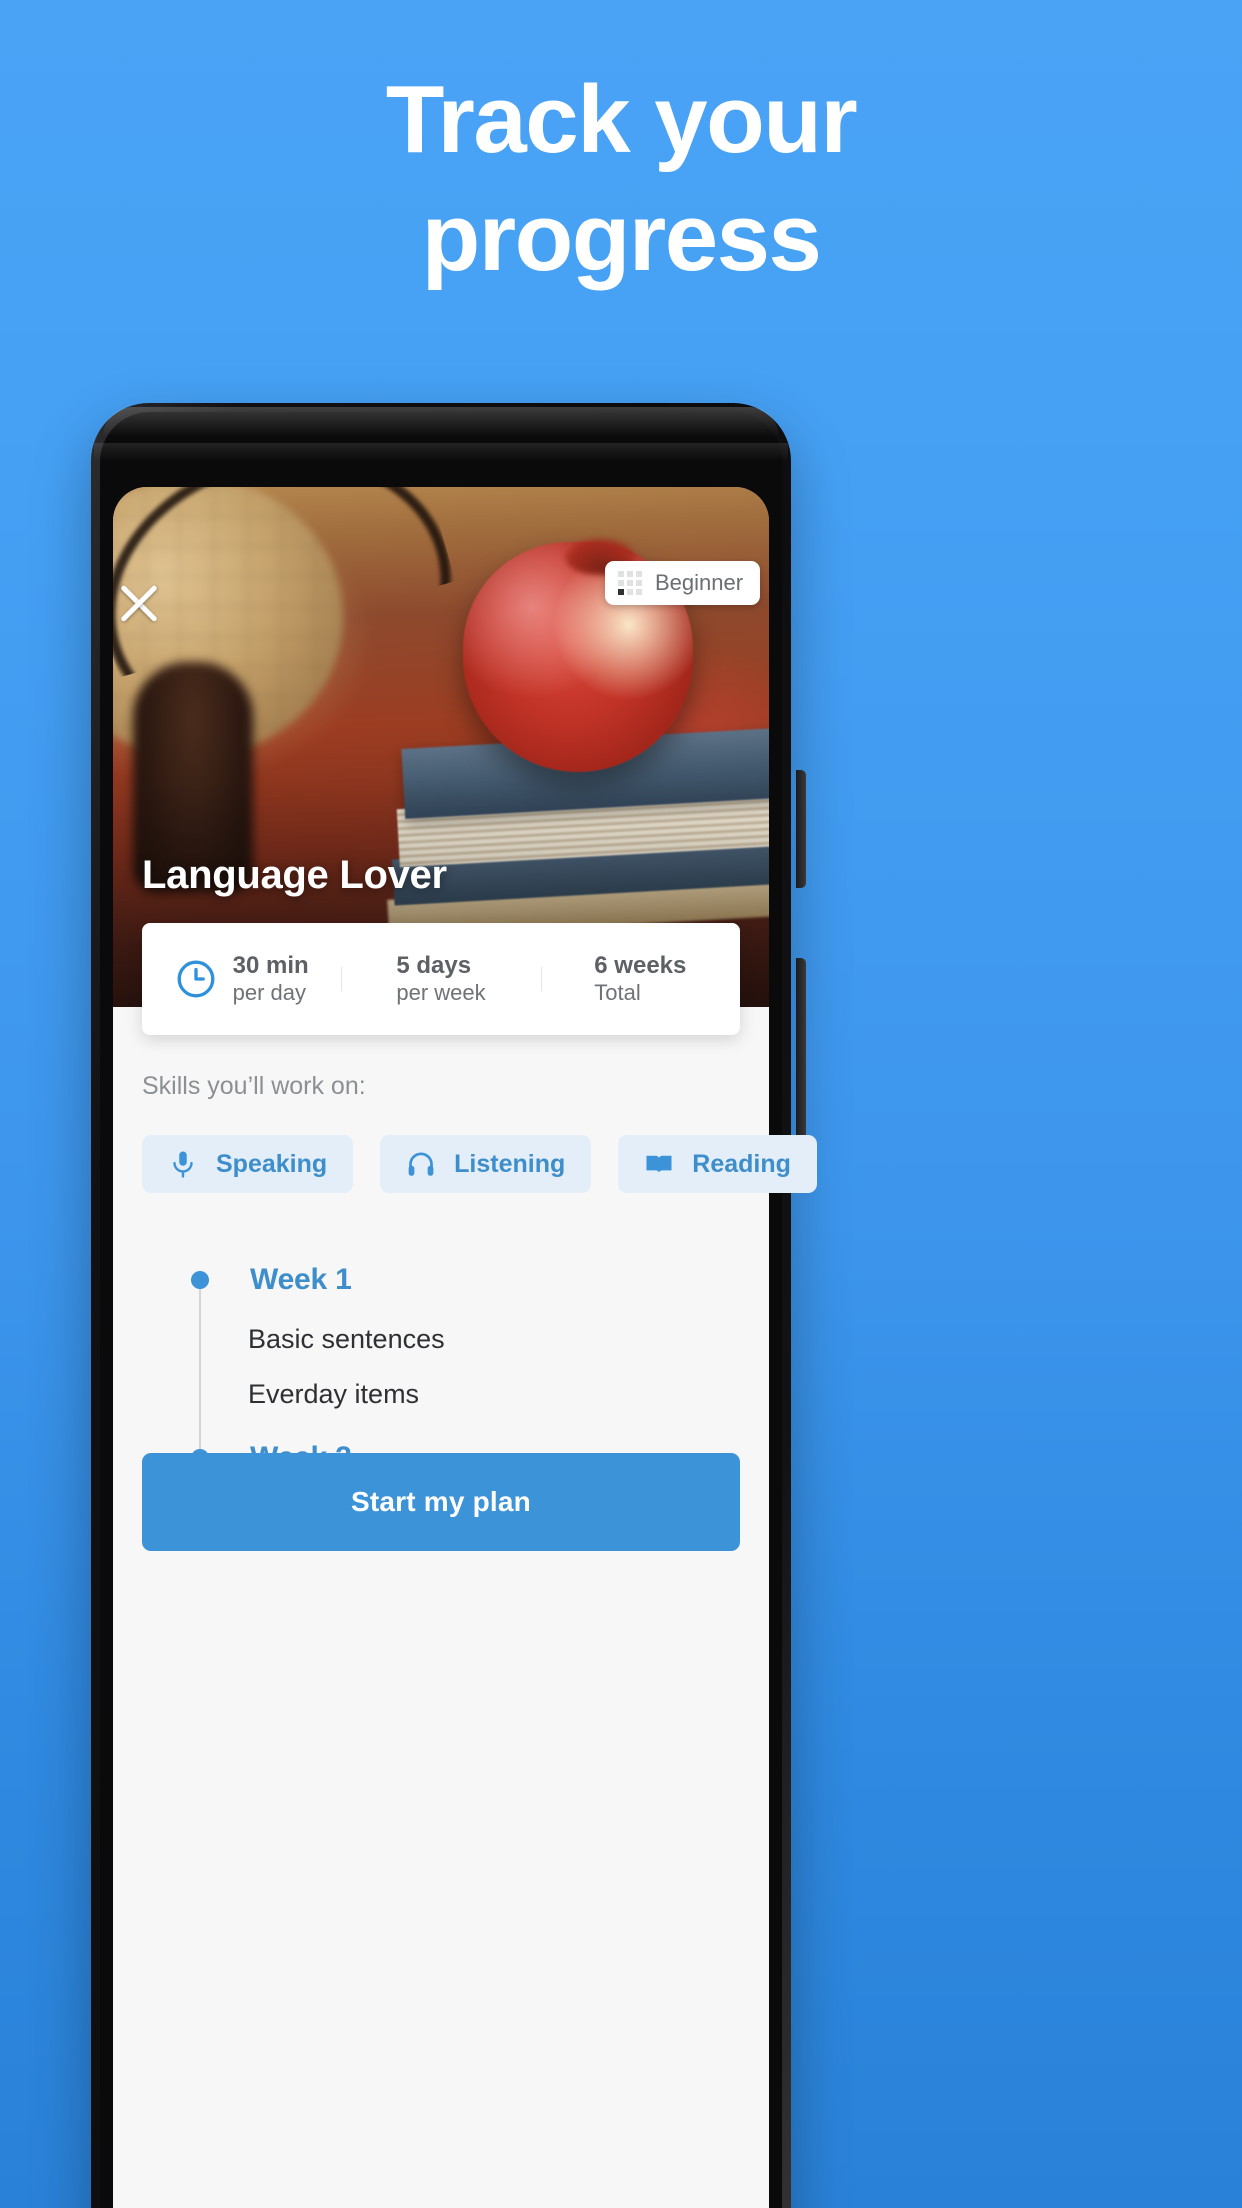  Describe the element at coordinates (621, 179) in the screenshot. I see `page-title: Track your progress` at that location.